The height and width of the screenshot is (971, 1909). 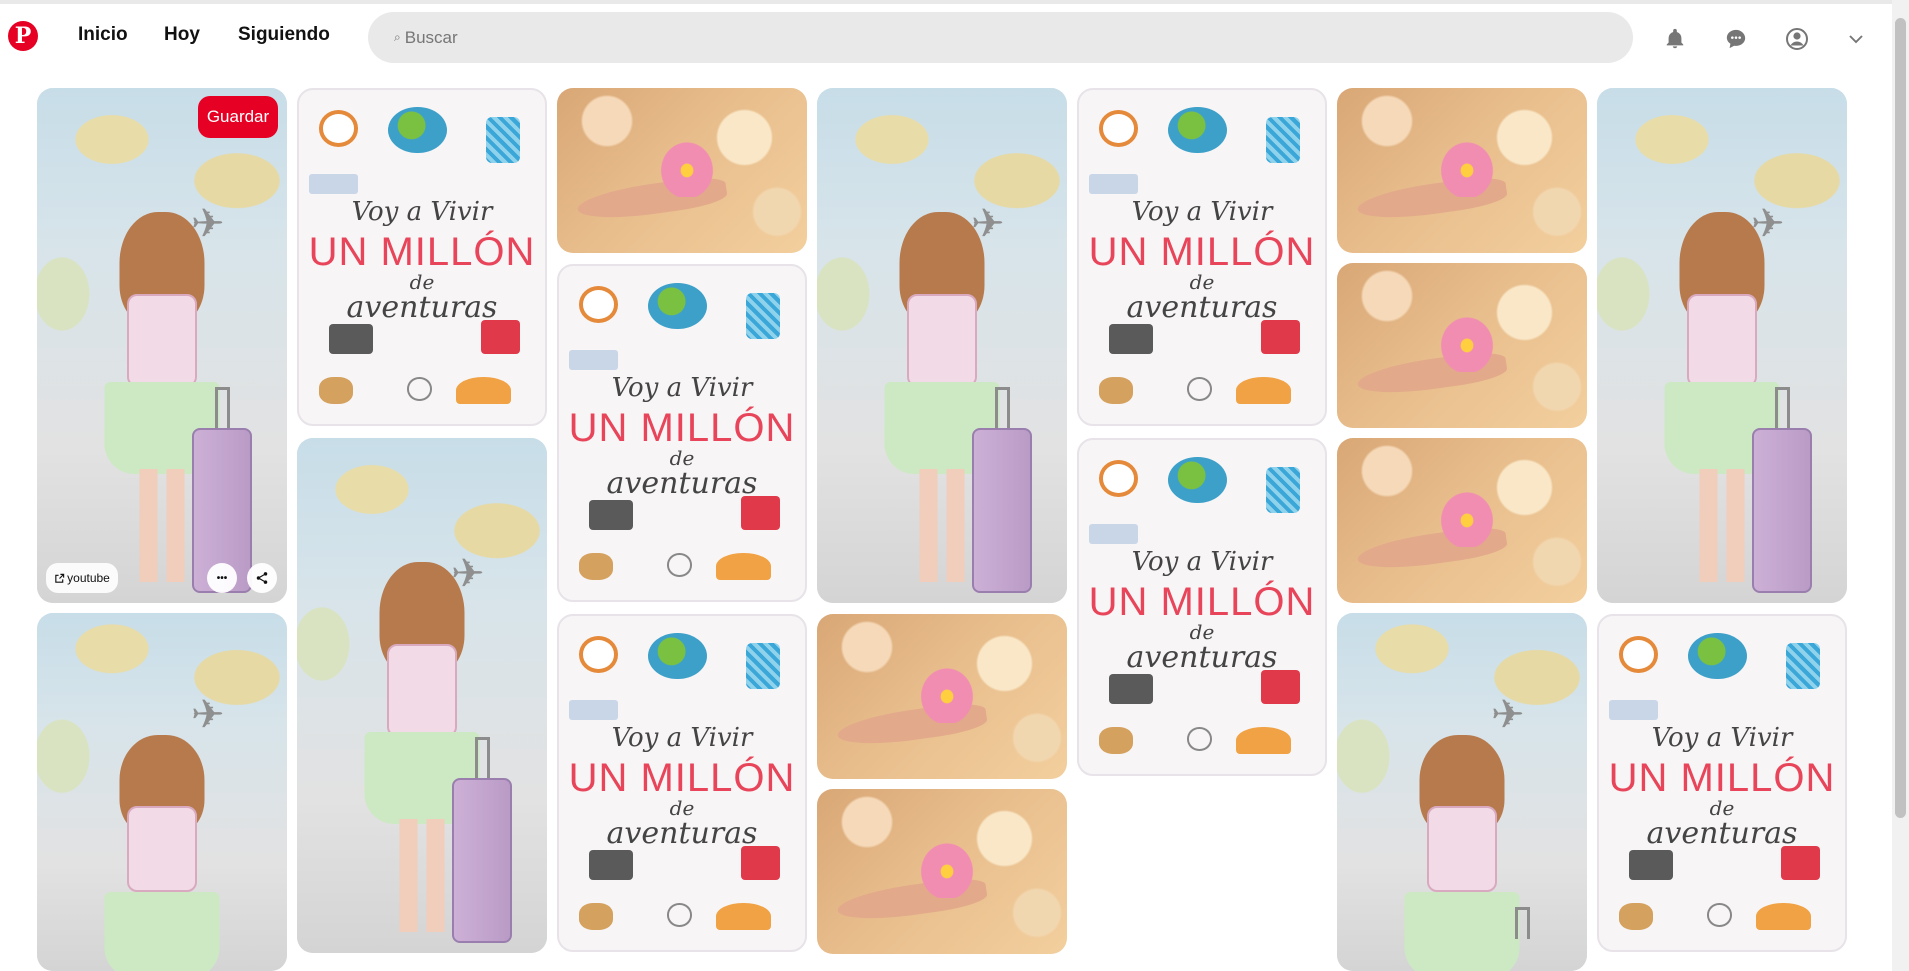 What do you see at coordinates (82, 578) in the screenshot?
I see `source-link-button: youtube` at bounding box center [82, 578].